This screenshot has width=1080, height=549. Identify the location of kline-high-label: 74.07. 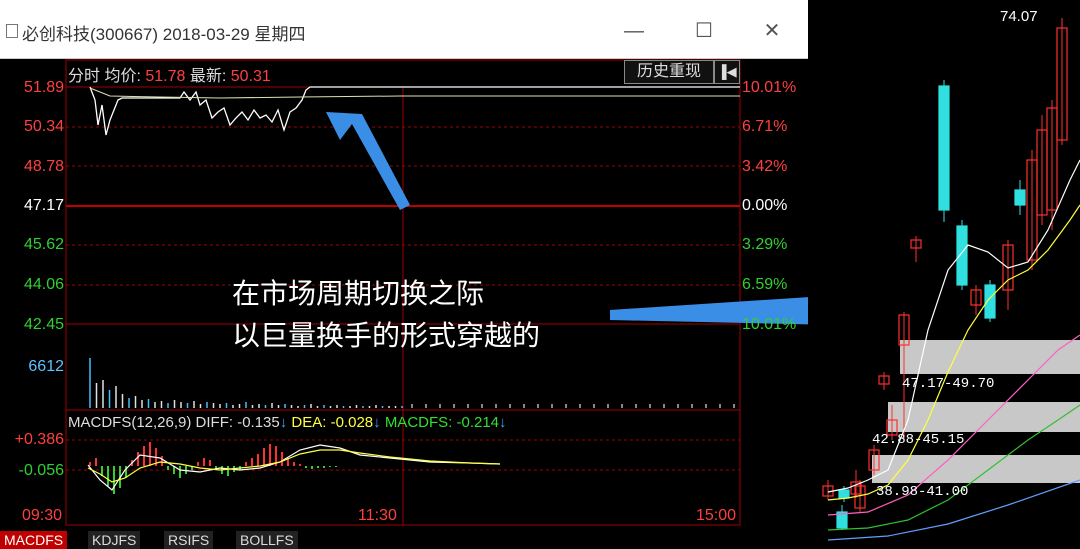
(1019, 16).